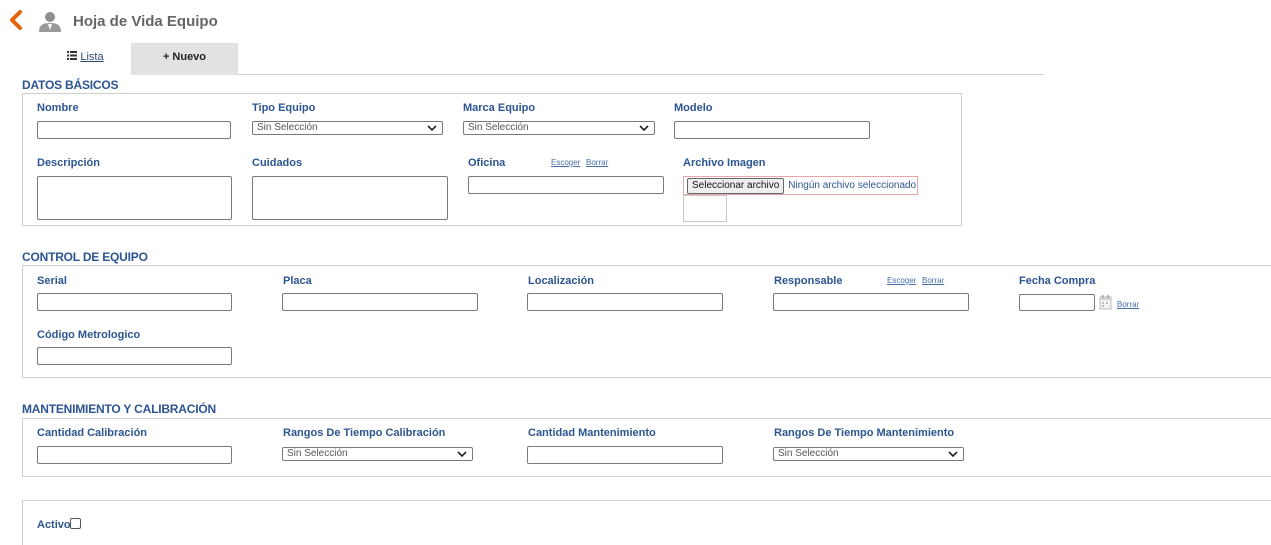 The width and height of the screenshot is (1271, 545). Describe the element at coordinates (641, 74) in the screenshot. I see `tabs-divider` at that location.